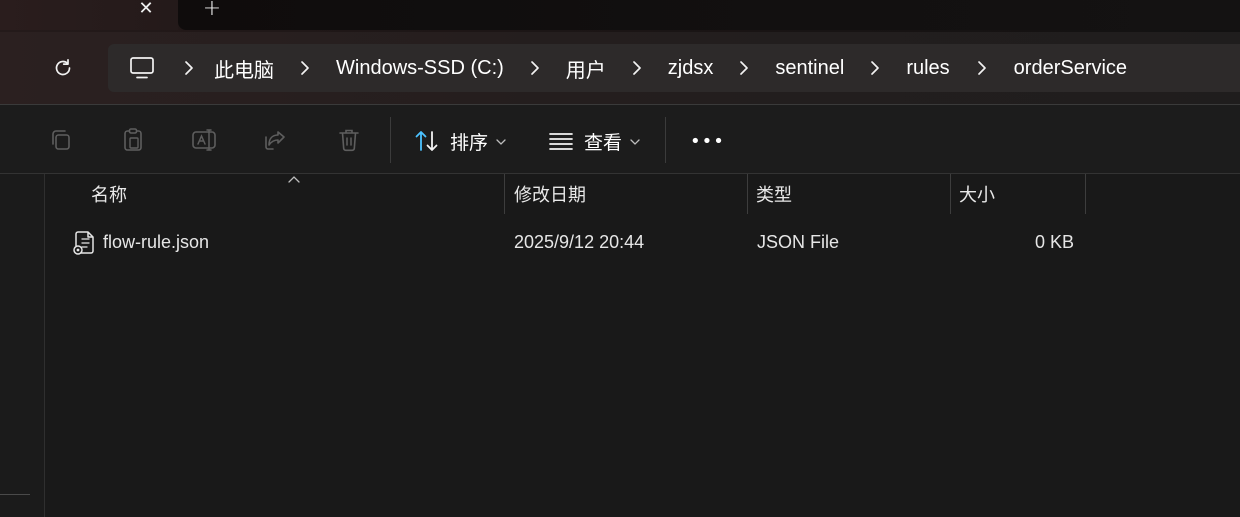  Describe the element at coordinates (579, 242) in the screenshot. I see `file-modified: 2025/9/12 20:44` at that location.